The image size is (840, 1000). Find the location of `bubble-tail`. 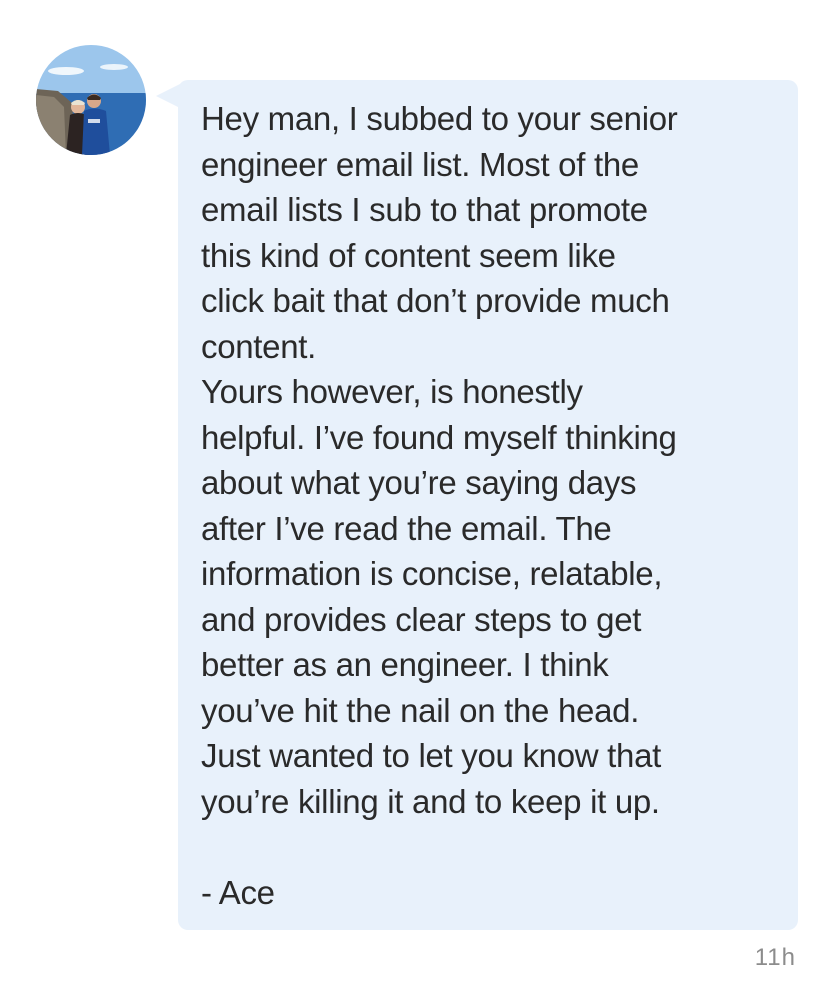

bubble-tail is located at coordinates (168, 96).